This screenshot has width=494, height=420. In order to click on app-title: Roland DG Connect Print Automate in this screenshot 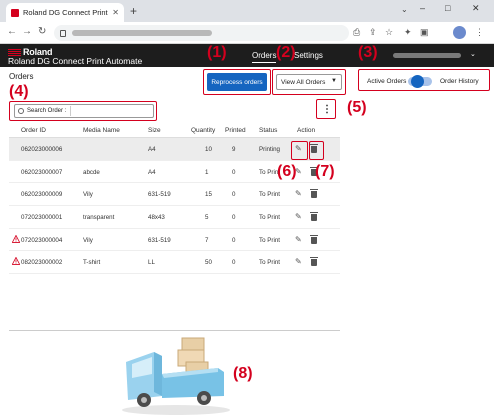, I will do `click(75, 61)`.